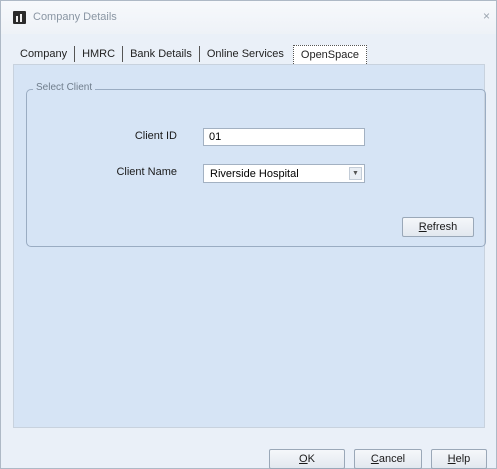  Describe the element at coordinates (311, 459) in the screenshot. I see `ok-label: K` at that location.